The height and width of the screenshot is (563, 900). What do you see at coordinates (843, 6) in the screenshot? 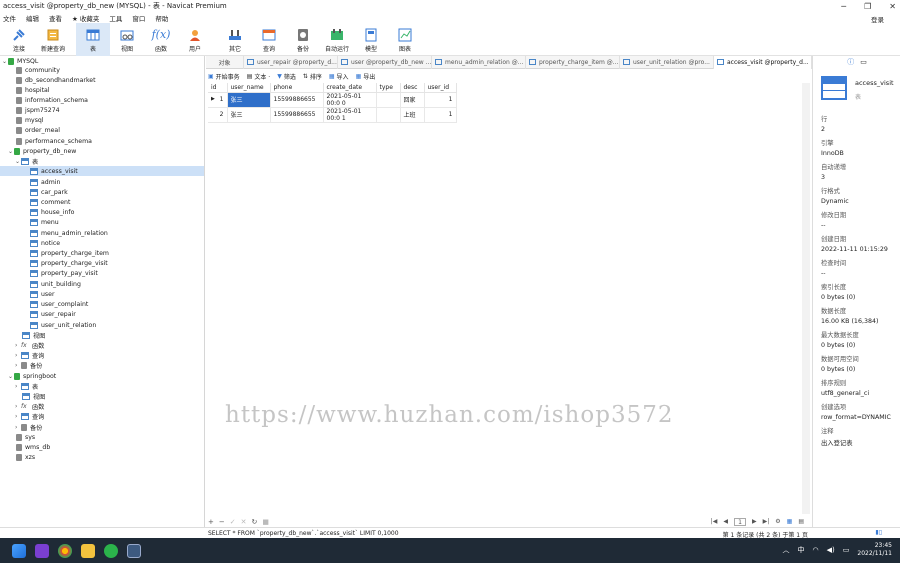
I see `minimize-icon: ─` at bounding box center [843, 6].